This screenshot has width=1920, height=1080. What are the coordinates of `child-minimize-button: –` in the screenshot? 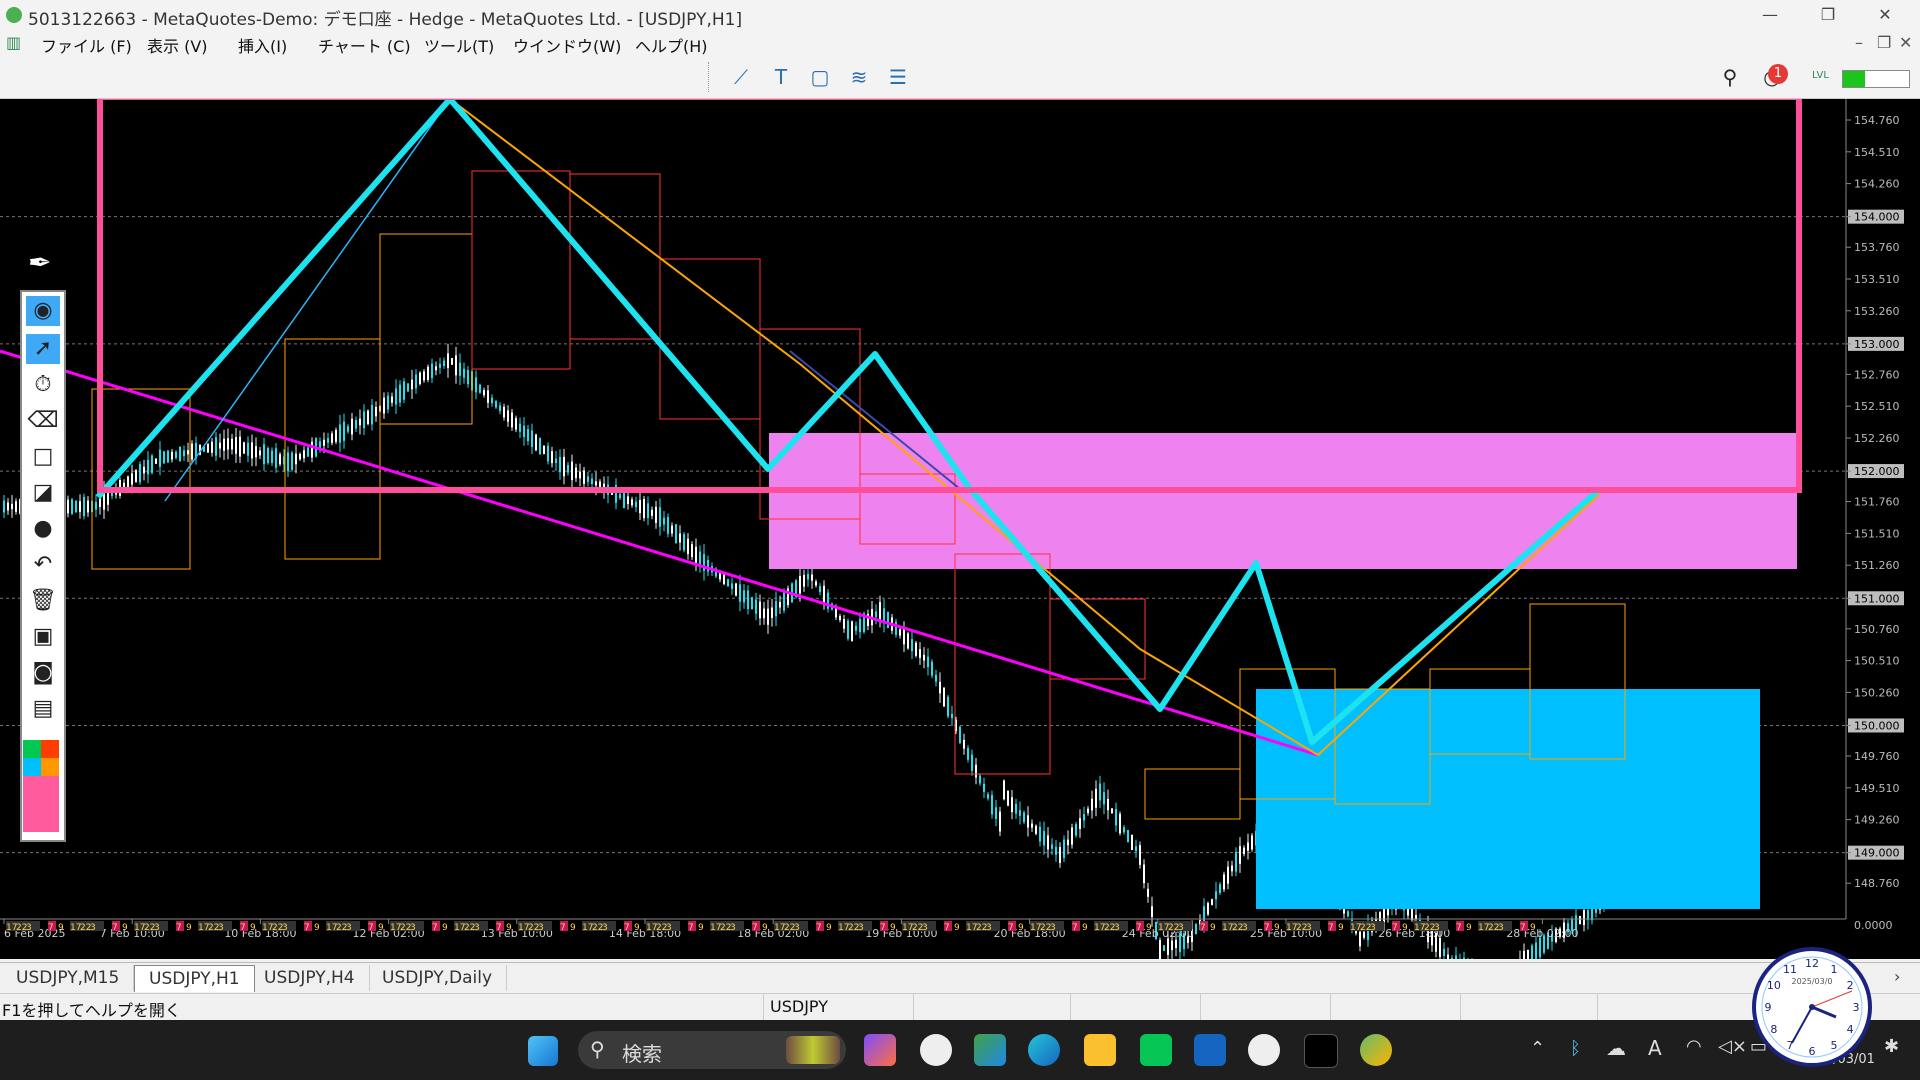 It's located at (1859, 42).